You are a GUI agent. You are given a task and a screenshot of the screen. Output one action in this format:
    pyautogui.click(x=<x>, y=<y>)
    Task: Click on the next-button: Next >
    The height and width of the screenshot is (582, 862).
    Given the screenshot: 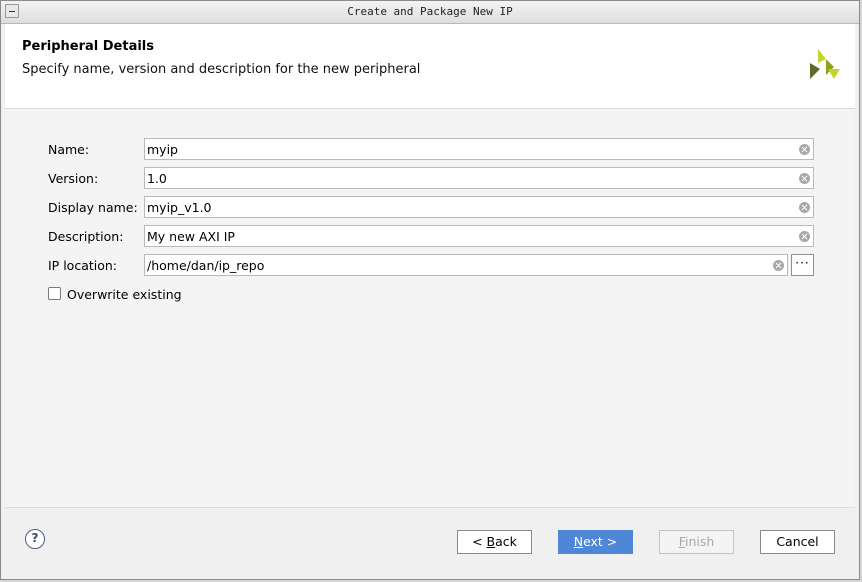 What is the action you would take?
    pyautogui.click(x=595, y=542)
    